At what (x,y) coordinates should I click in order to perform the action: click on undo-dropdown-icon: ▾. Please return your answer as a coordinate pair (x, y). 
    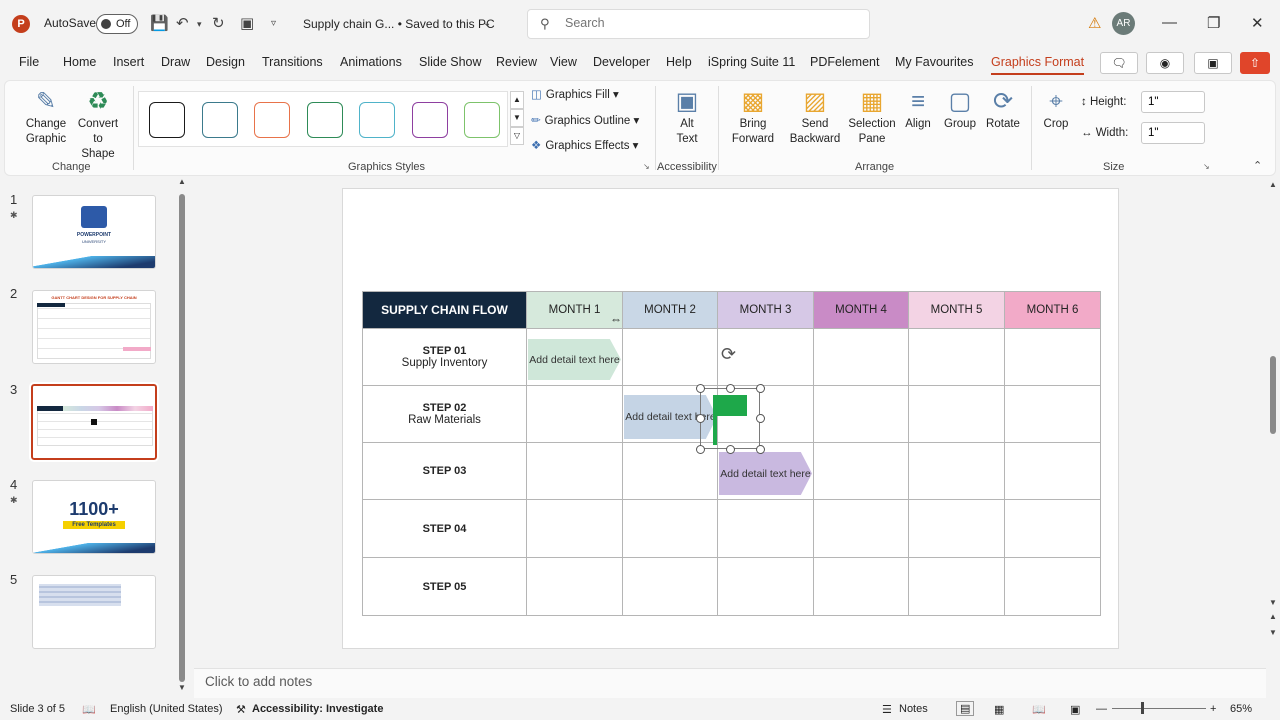
    Looking at the image, I should click on (199, 24).